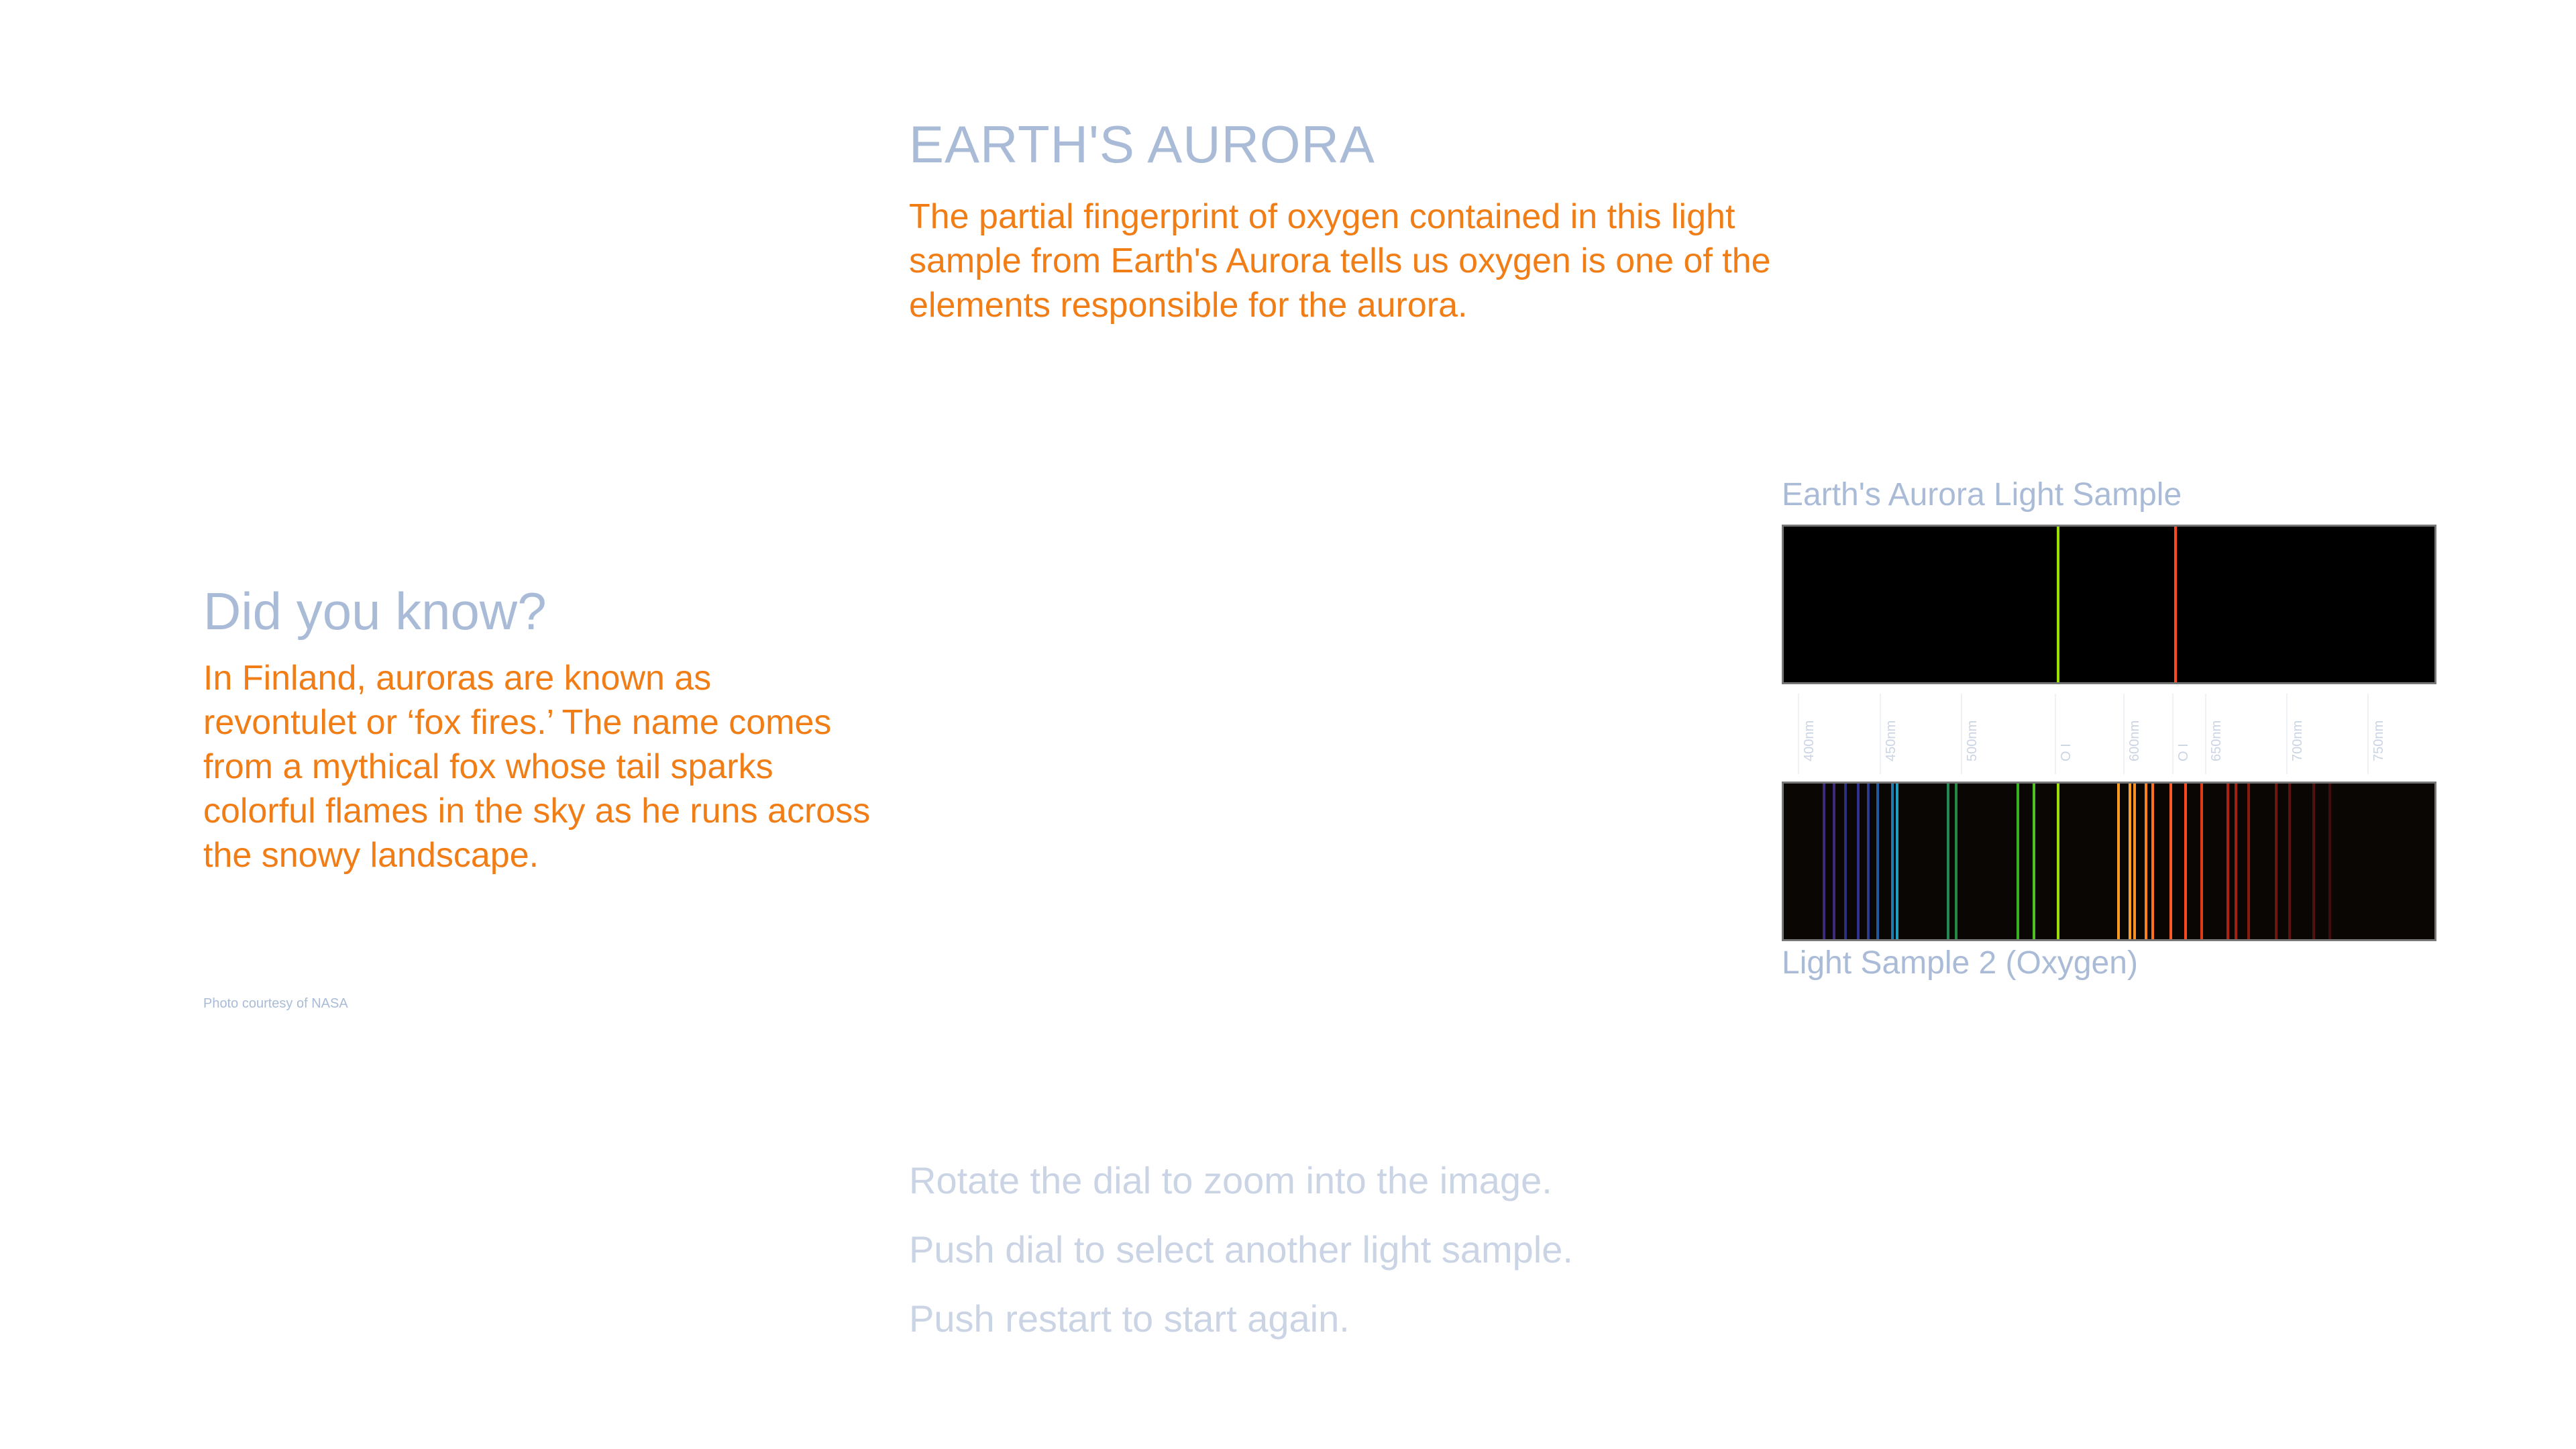  Describe the element at coordinates (1960, 963) in the screenshot. I see `sample2-label: Light Sample 2 (Oxygen)` at that location.